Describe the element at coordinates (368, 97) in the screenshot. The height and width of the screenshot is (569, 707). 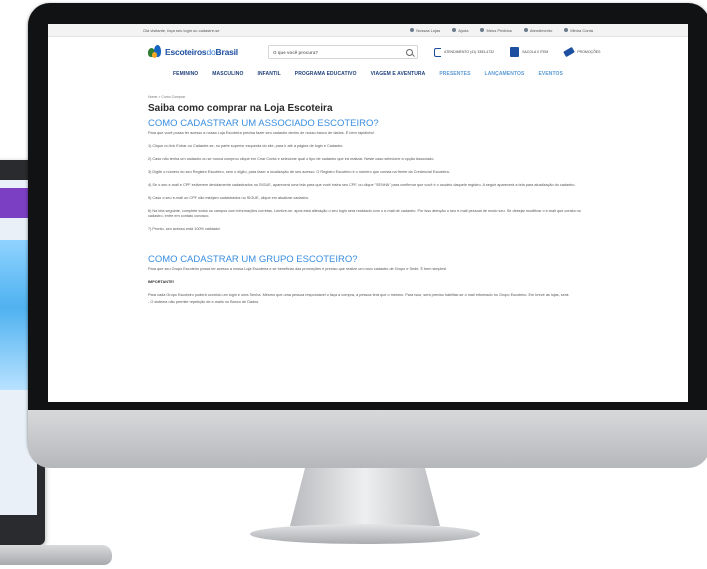
I see `breadcrumb: Home > Como Comprar` at that location.